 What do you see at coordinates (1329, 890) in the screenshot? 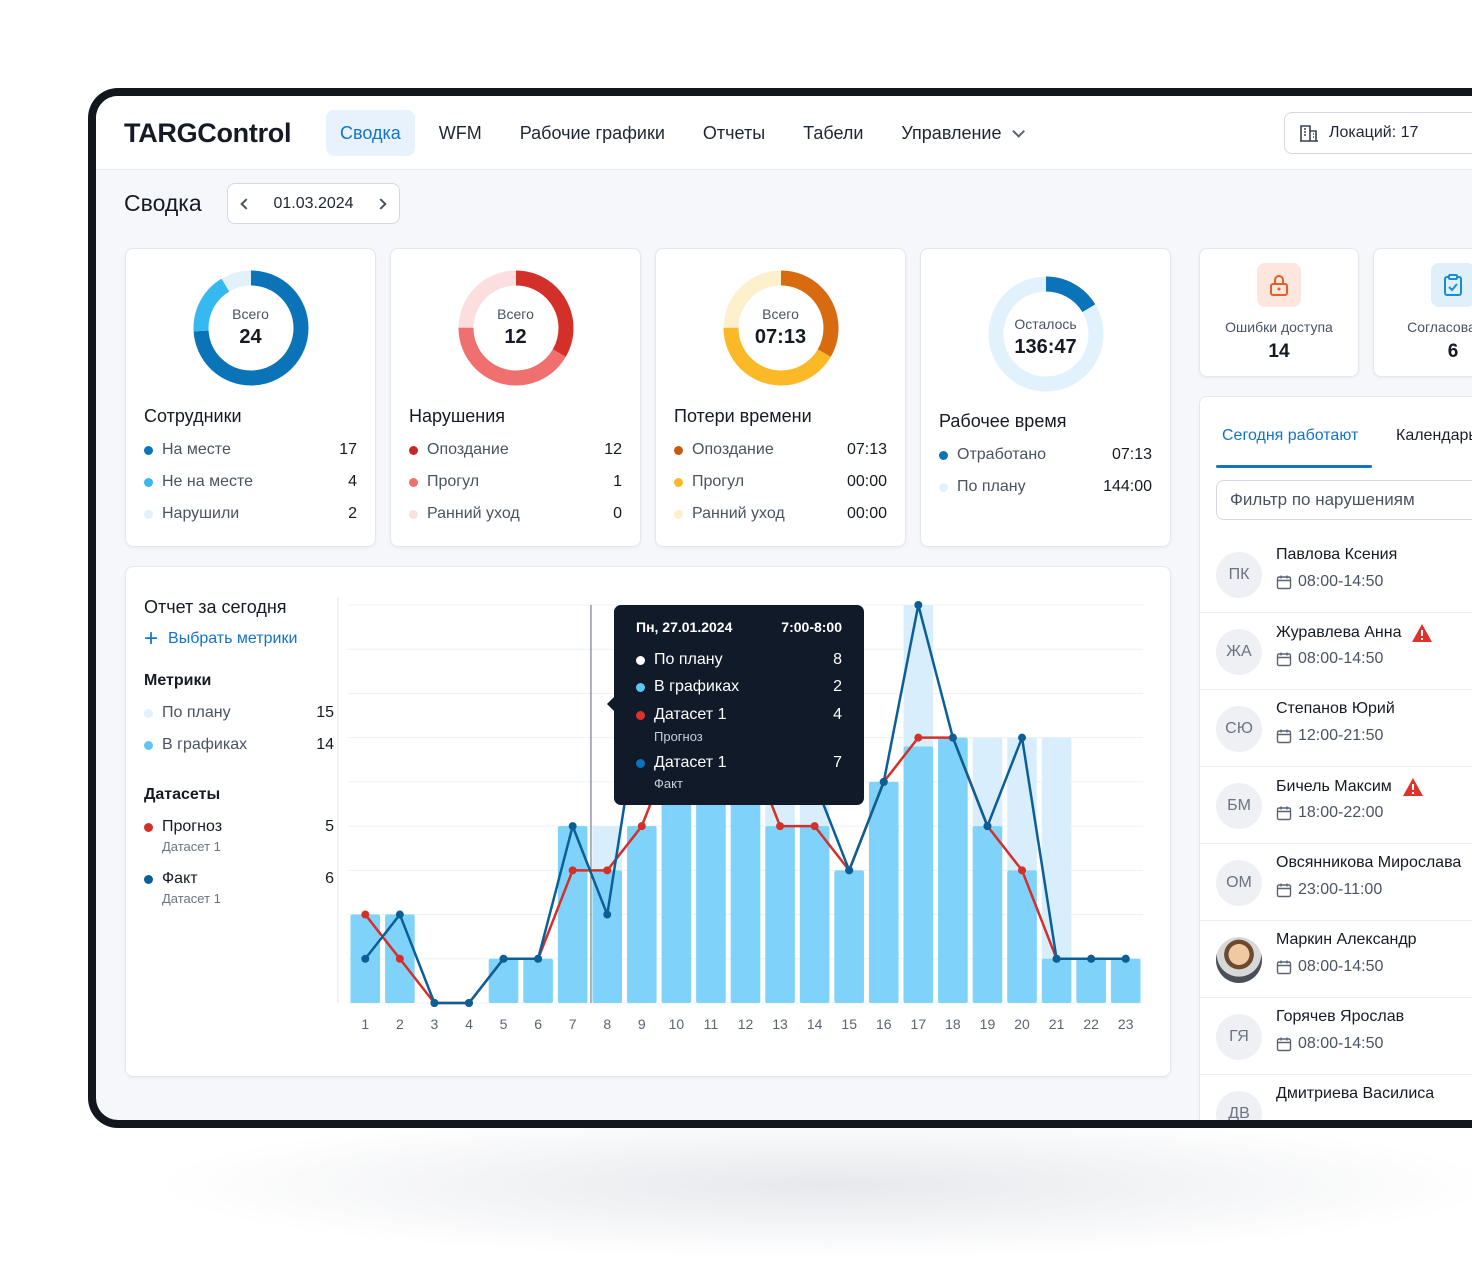
I see `shift-time: 23:00-11:00` at bounding box center [1329, 890].